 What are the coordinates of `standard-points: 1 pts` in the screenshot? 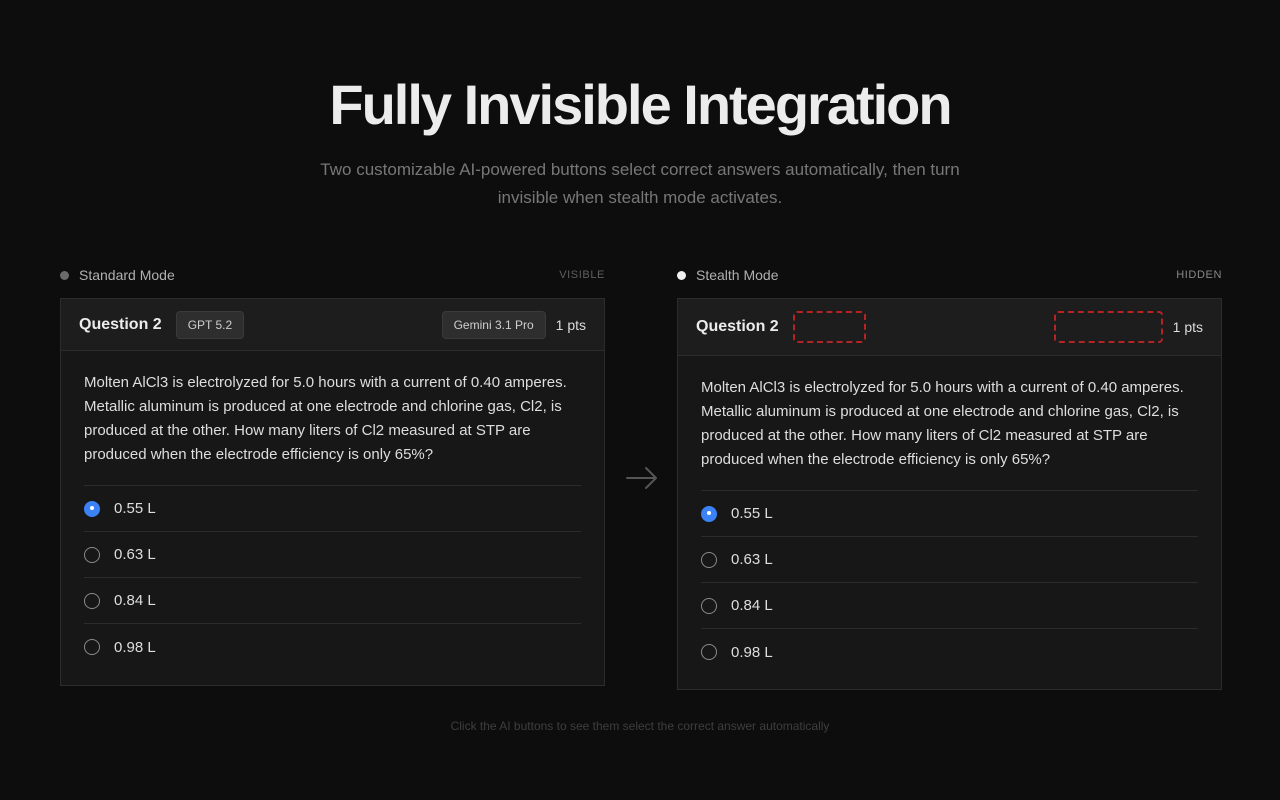 It's located at (570, 324).